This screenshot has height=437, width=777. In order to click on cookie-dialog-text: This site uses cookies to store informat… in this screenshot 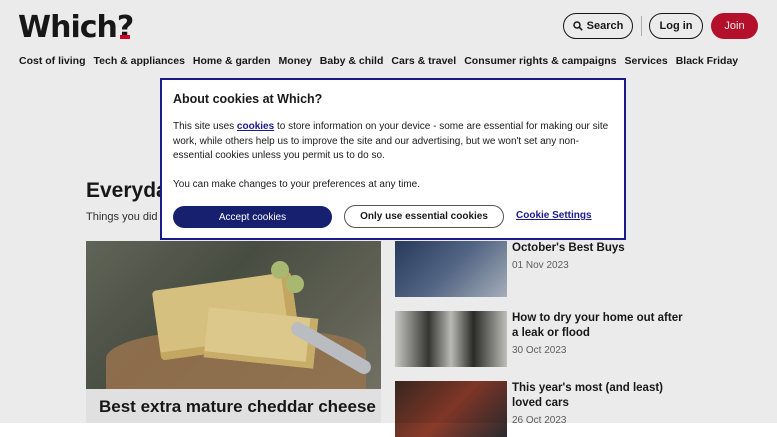, I will do `click(395, 142)`.